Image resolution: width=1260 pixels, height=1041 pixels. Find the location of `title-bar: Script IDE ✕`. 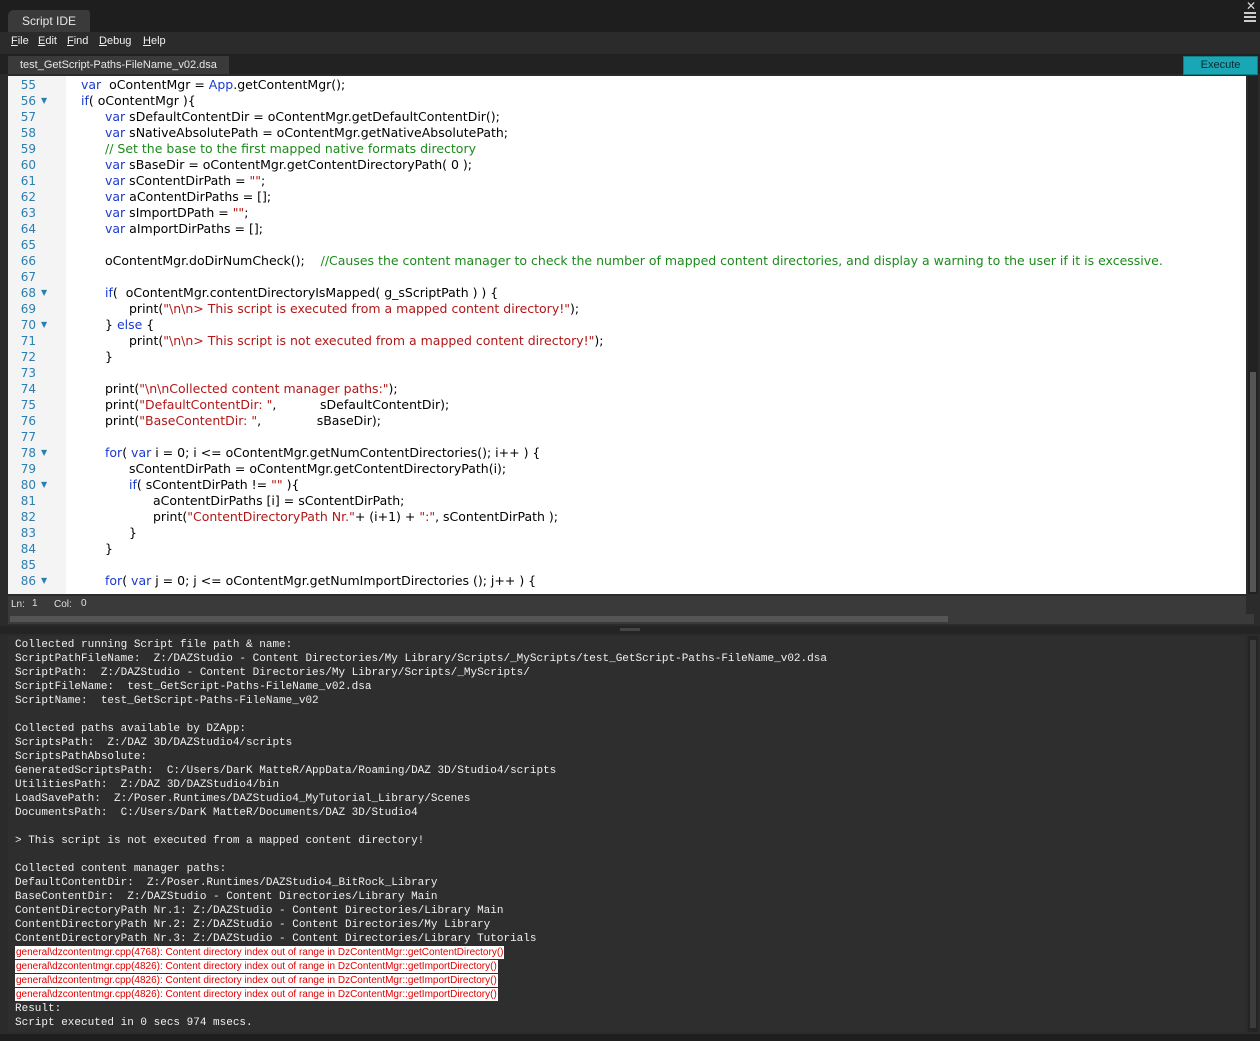

title-bar: Script IDE ✕ is located at coordinates (630, 16).